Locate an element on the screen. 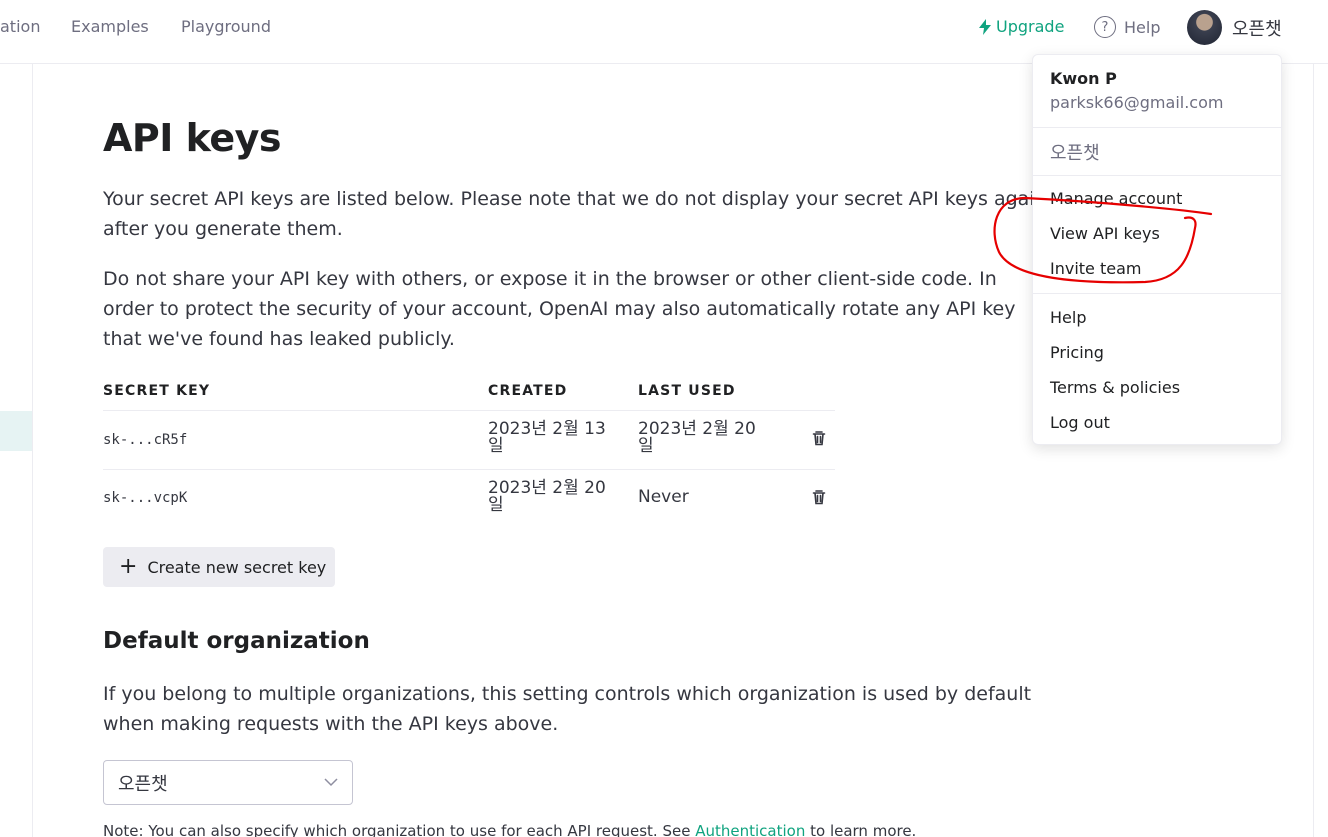 This screenshot has width=1328, height=837. menu-item-terms-policies: Terms & policies is located at coordinates (1115, 387).